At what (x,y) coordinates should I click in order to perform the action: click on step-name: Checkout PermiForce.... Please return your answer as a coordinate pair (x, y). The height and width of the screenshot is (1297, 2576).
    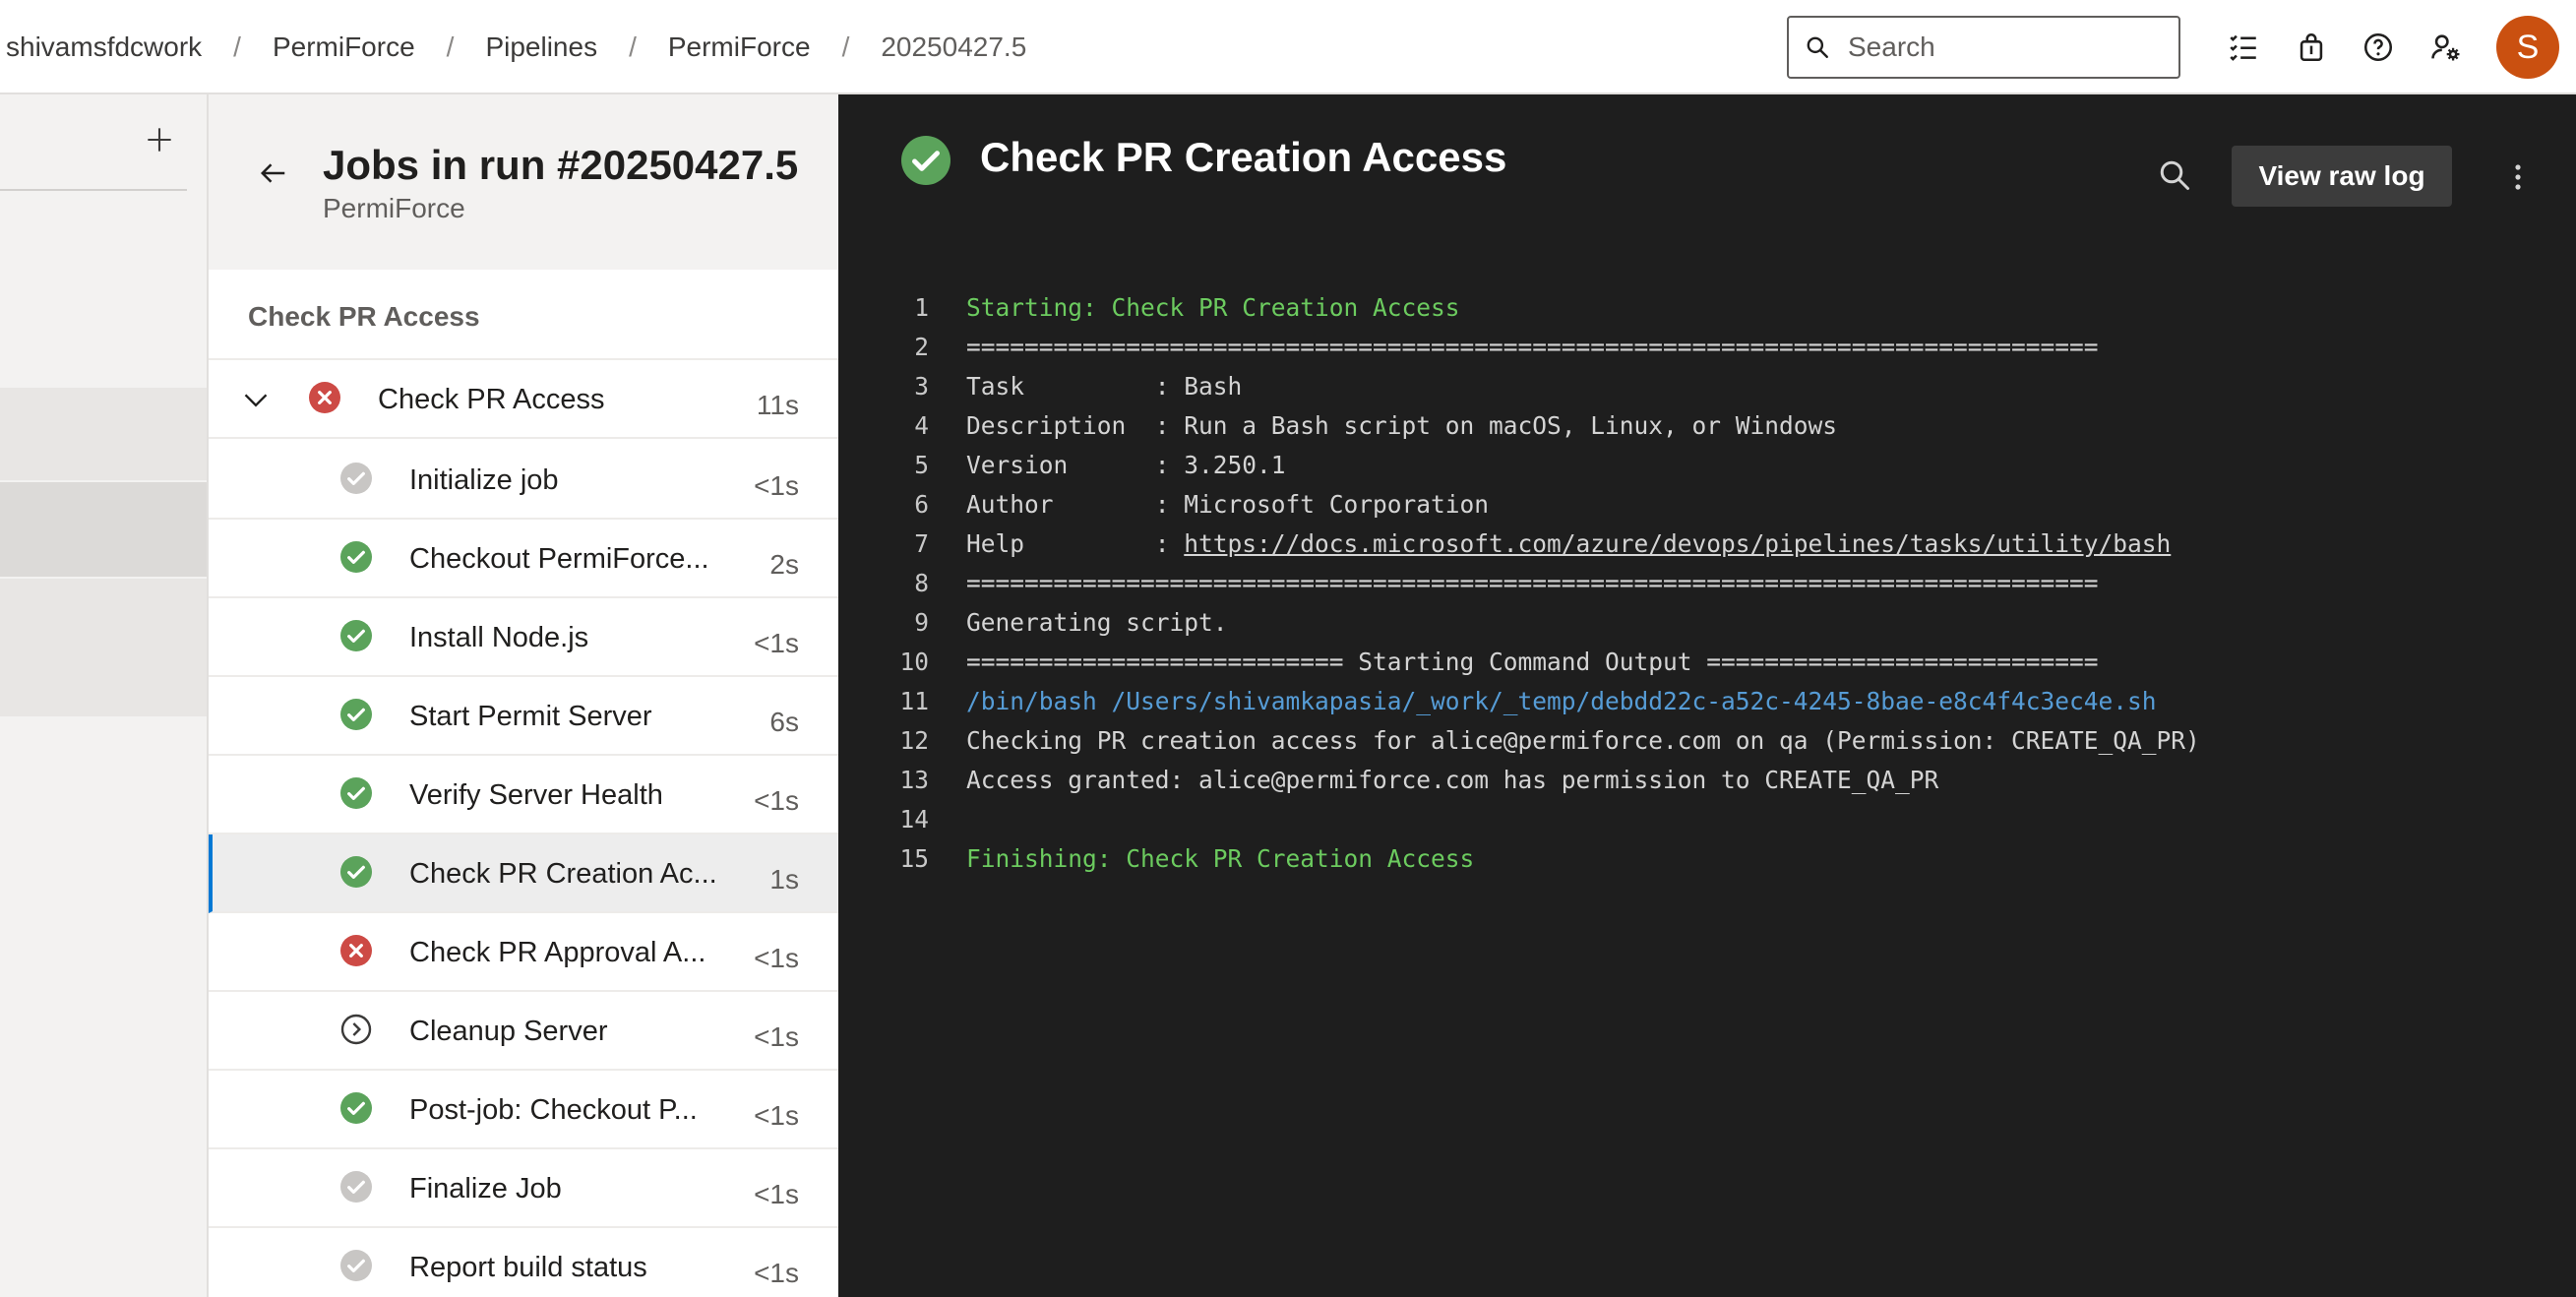
    Looking at the image, I should click on (559, 559).